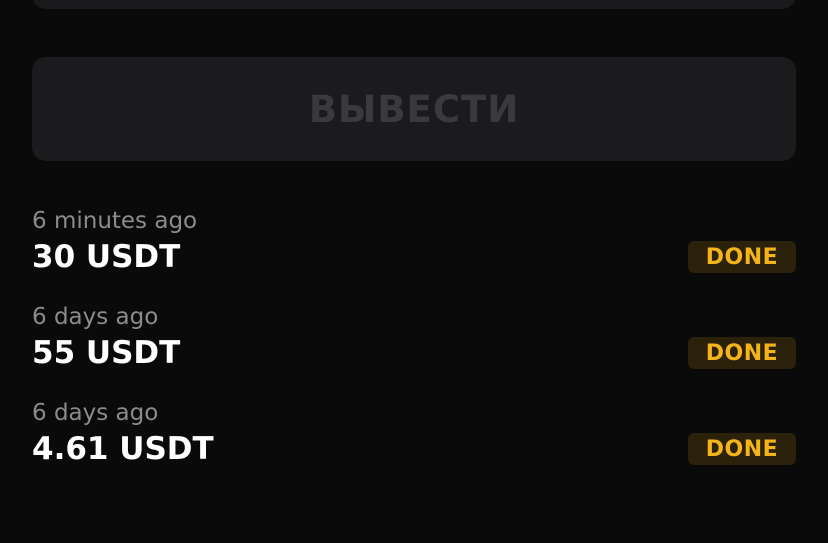  I want to click on transaction-time: 6 minutes ago, so click(115, 221).